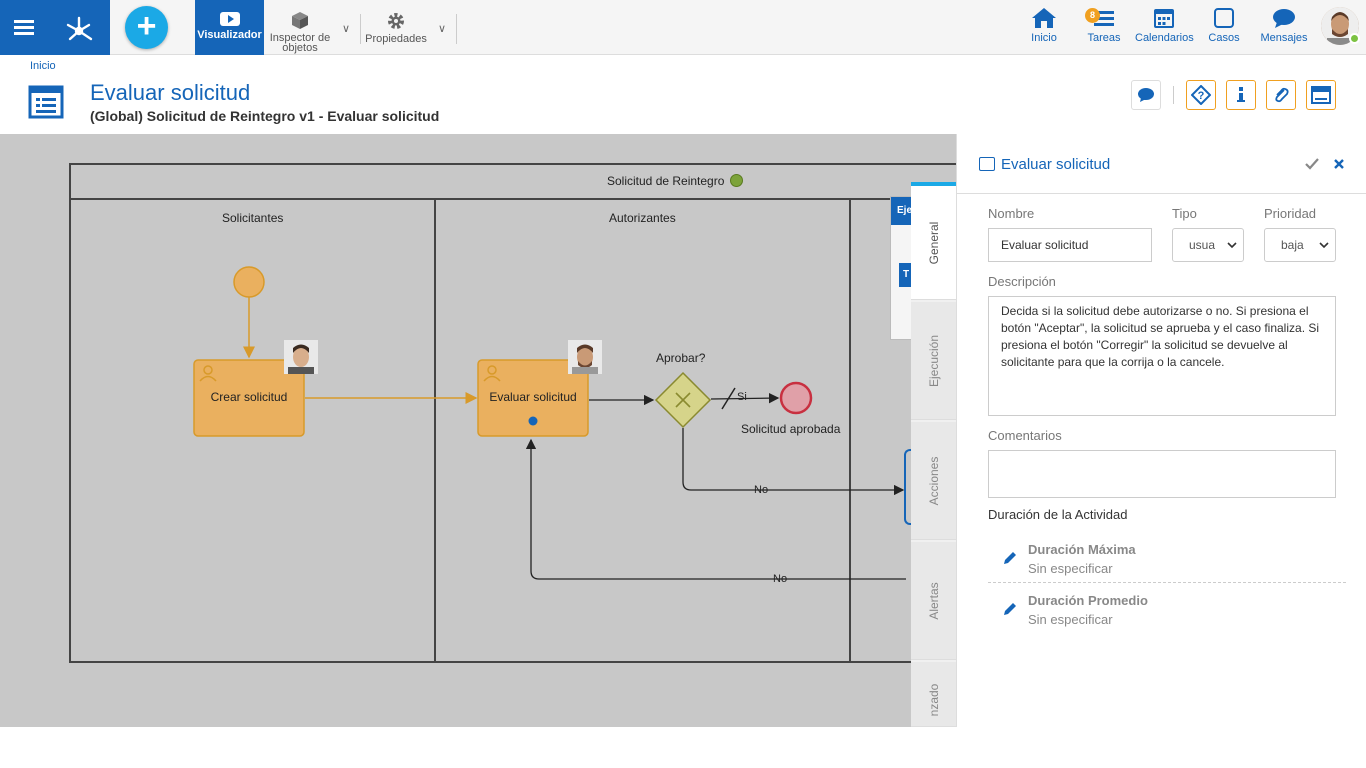 The image size is (1366, 768). I want to click on tab-general: General, so click(934, 241).